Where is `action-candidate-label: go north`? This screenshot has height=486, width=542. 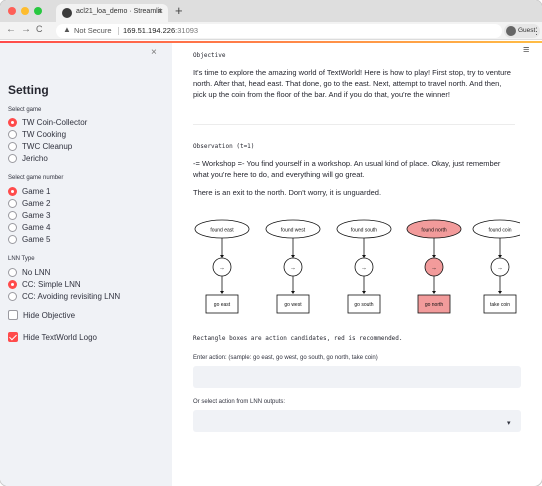 action-candidate-label: go north is located at coordinates (434, 305).